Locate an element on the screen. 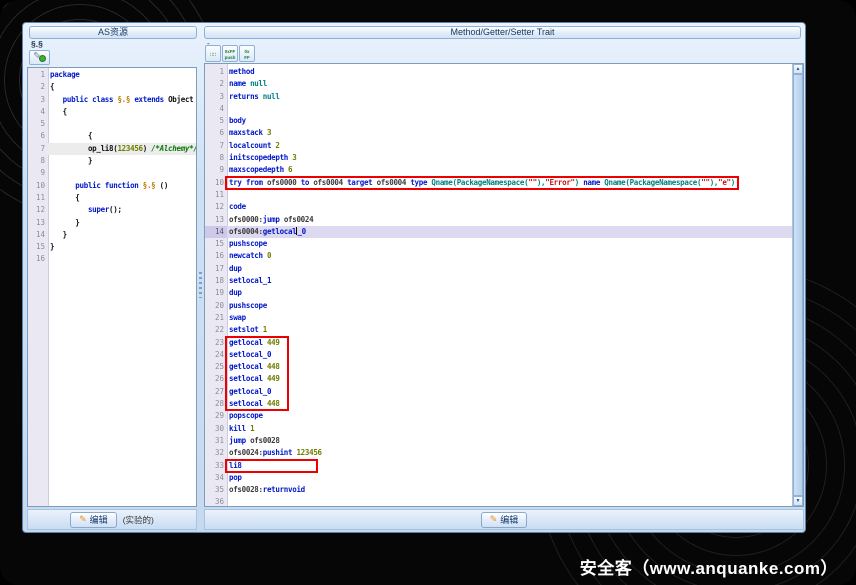  code-line: 11 { is located at coordinates (112, 198).